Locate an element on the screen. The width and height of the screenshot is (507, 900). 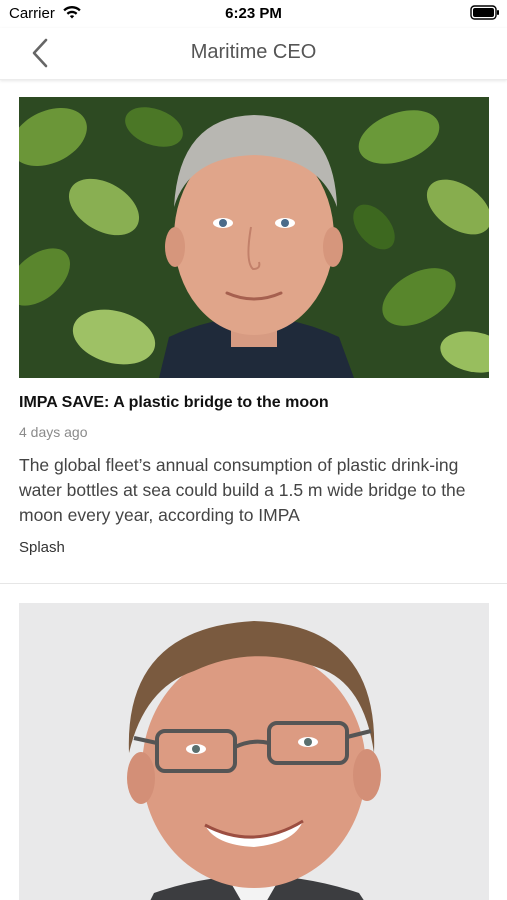
article-headline: IMPA SAVE: A plastic bridge to the moon is located at coordinates (254, 403).